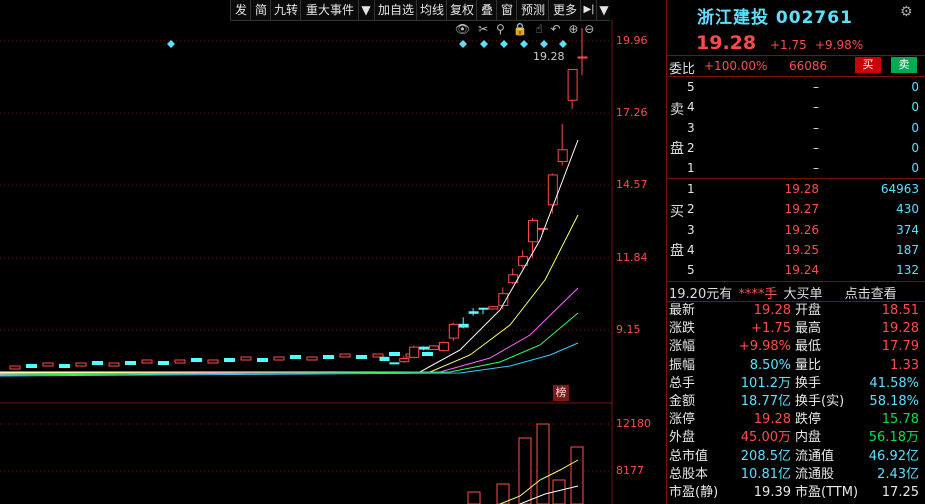 This screenshot has height=504, width=925. I want to click on buy-volume: 374, so click(907, 229).